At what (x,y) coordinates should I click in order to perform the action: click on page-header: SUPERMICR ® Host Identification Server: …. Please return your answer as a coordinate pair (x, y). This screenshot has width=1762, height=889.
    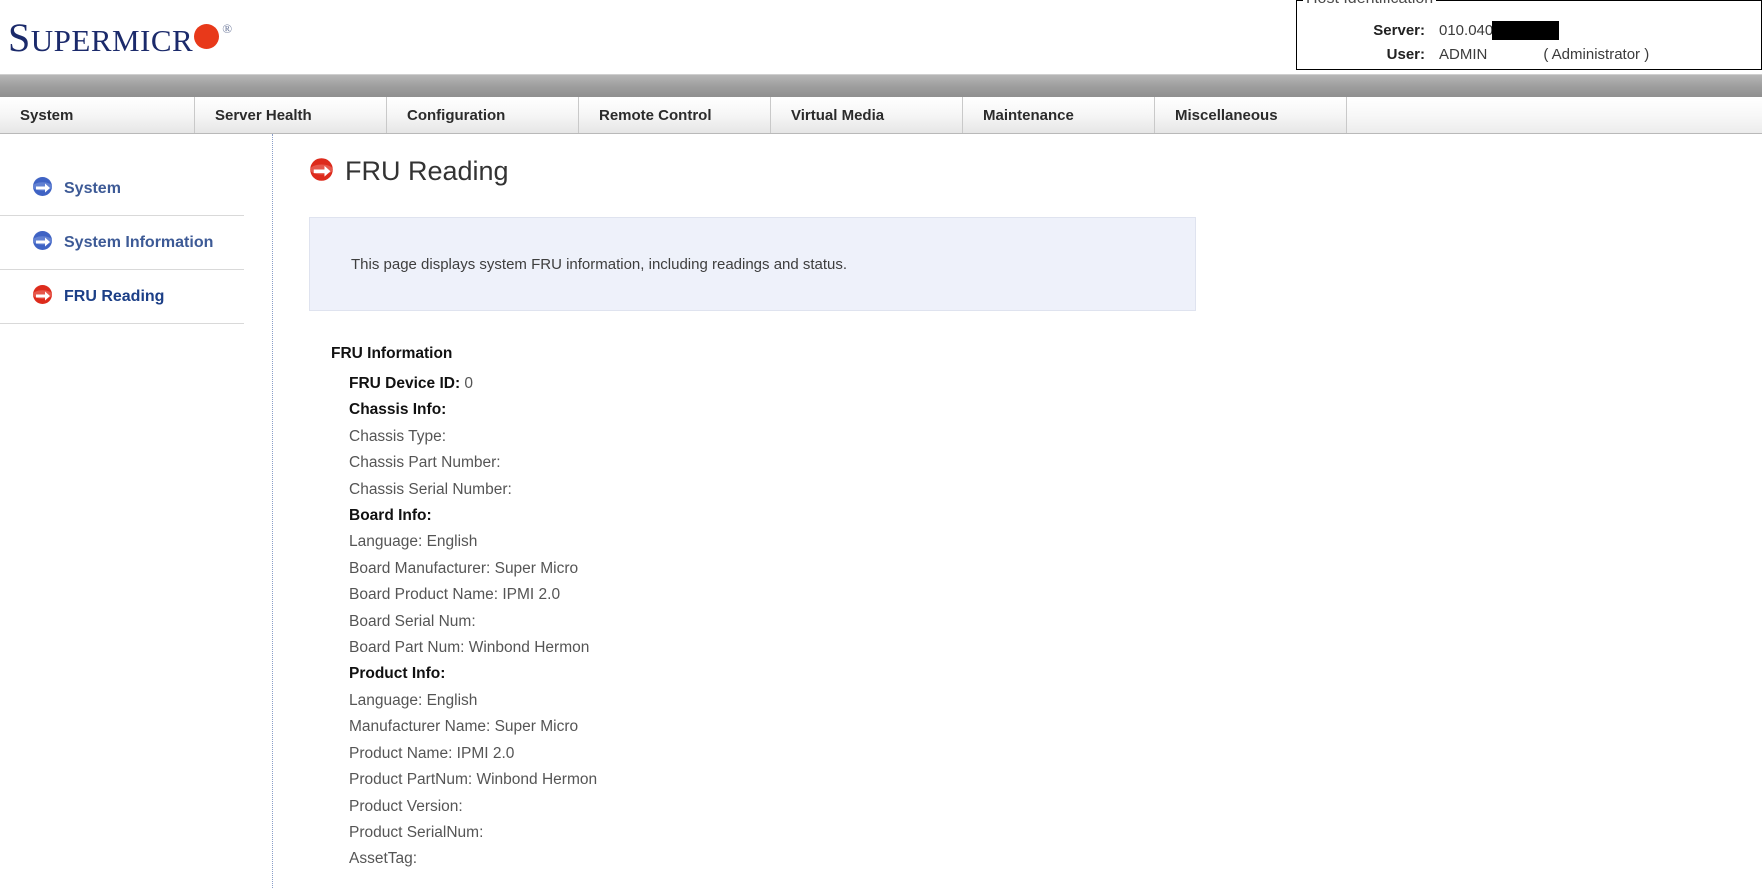
    Looking at the image, I should click on (881, 37).